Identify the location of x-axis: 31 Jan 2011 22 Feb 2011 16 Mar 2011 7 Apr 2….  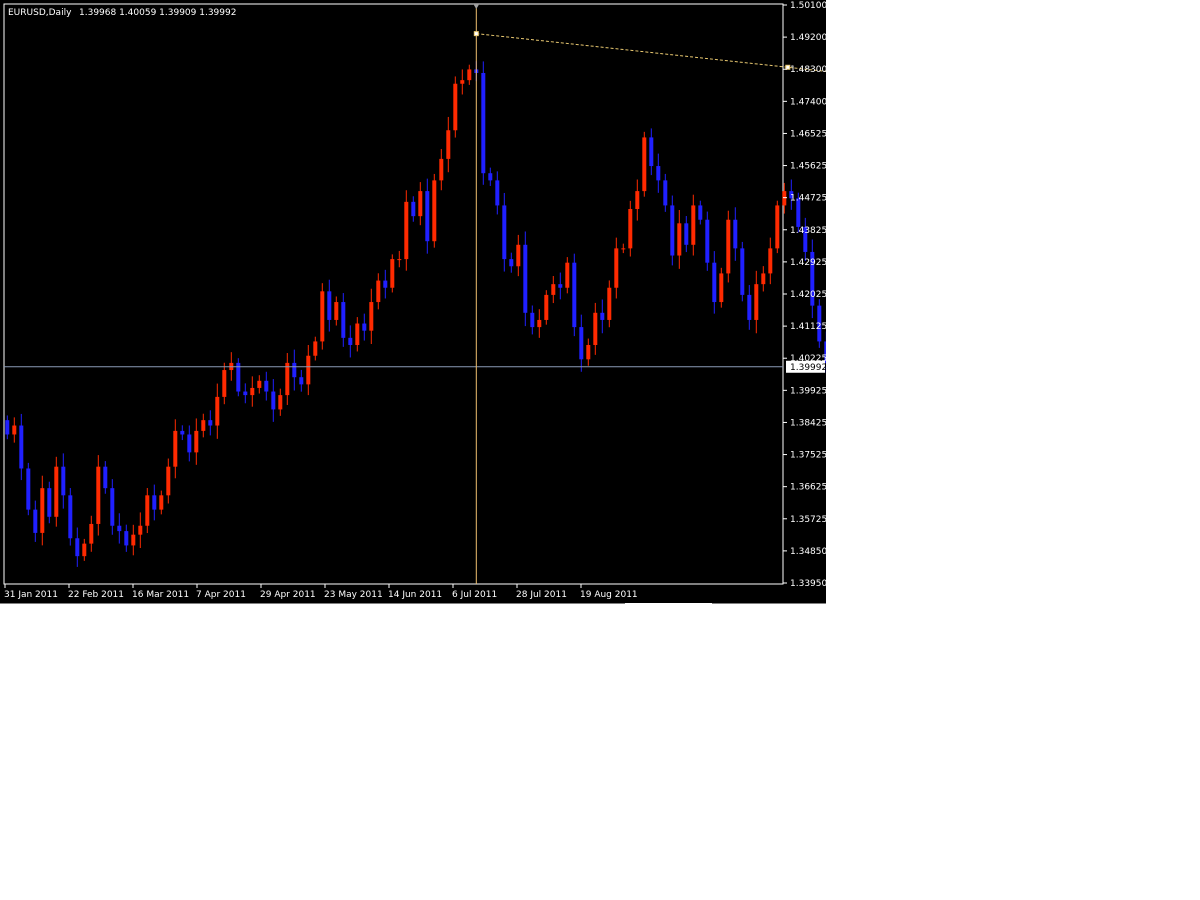
(321, 592).